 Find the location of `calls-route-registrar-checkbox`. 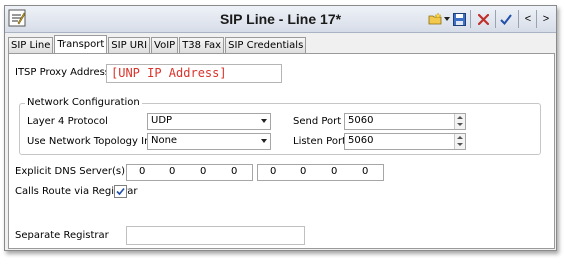

calls-route-registrar-checkbox is located at coordinates (120, 191).